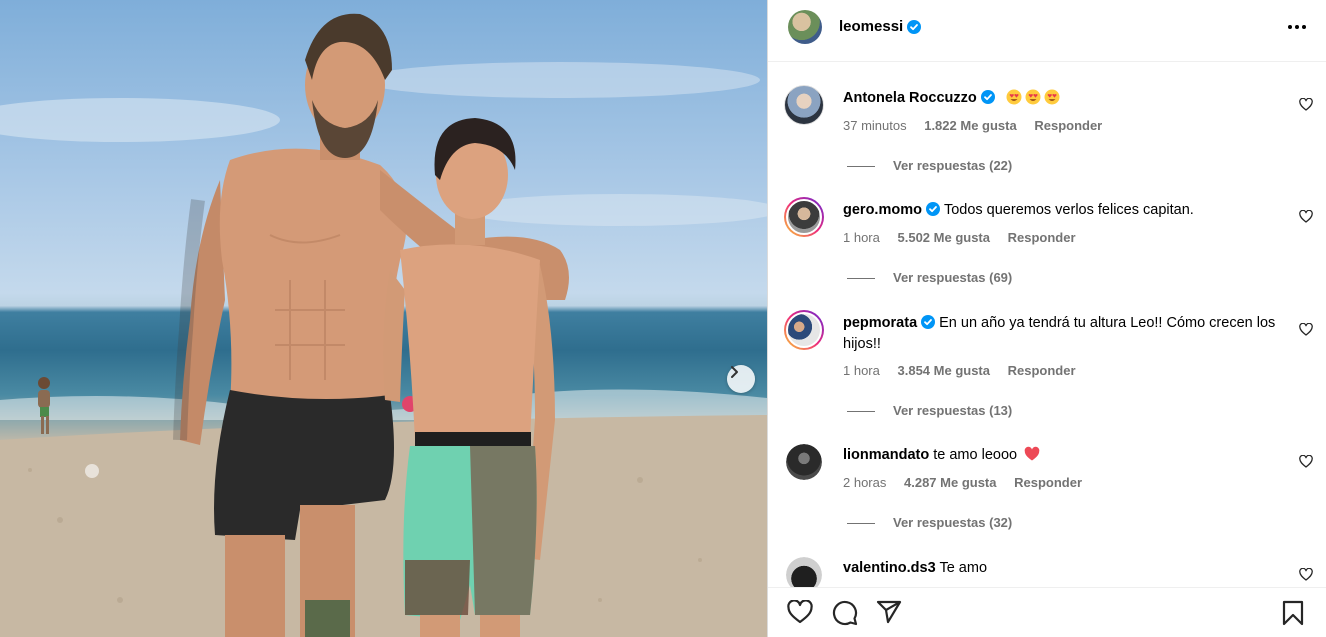 The width and height of the screenshot is (1326, 637). What do you see at coordinates (910, 98) in the screenshot?
I see `comment-username: Antonela Roccuzzo` at bounding box center [910, 98].